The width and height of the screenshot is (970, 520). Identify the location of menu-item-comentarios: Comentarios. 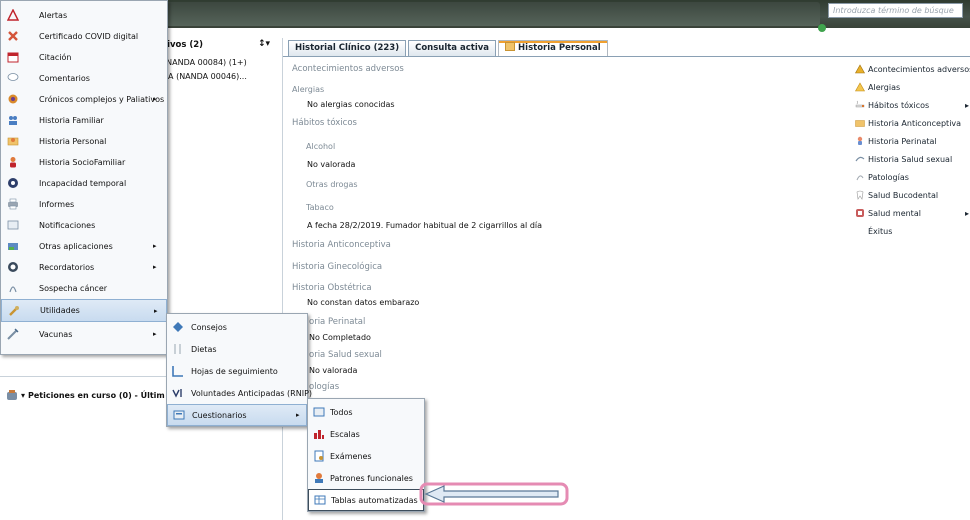
(84, 78).